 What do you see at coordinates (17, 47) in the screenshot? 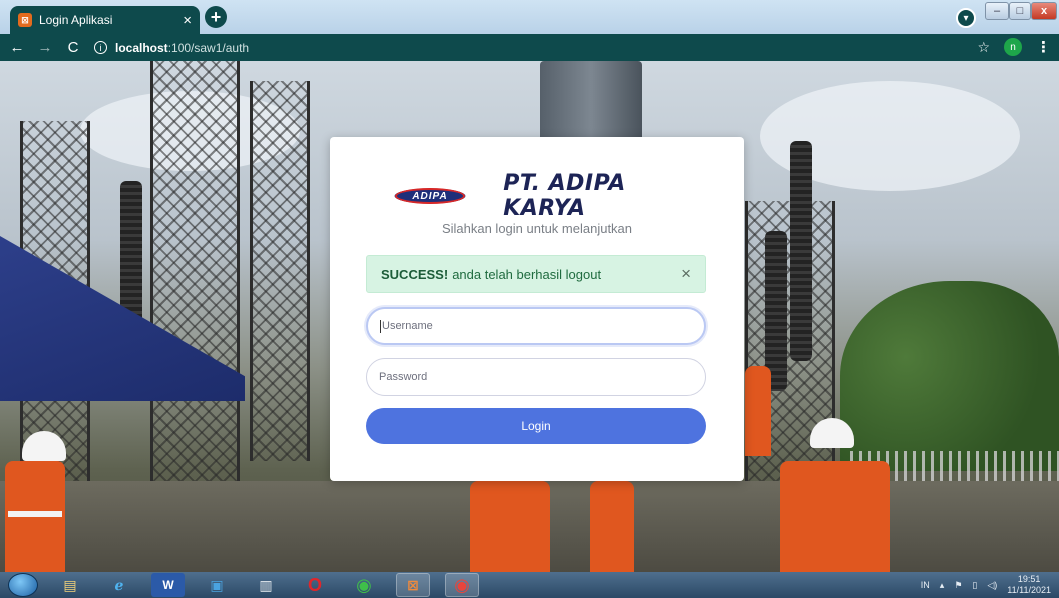
I see `back-icon: ←` at bounding box center [17, 47].